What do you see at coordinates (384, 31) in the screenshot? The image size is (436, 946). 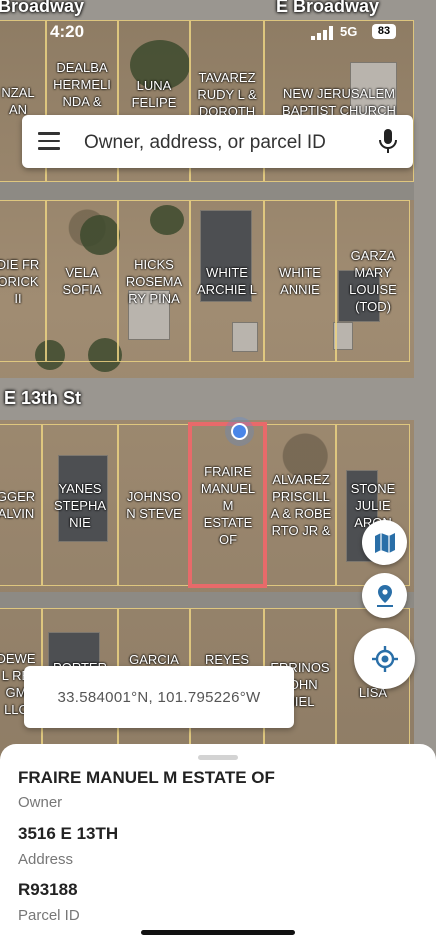 I see `battery-indicator: 83` at bounding box center [384, 31].